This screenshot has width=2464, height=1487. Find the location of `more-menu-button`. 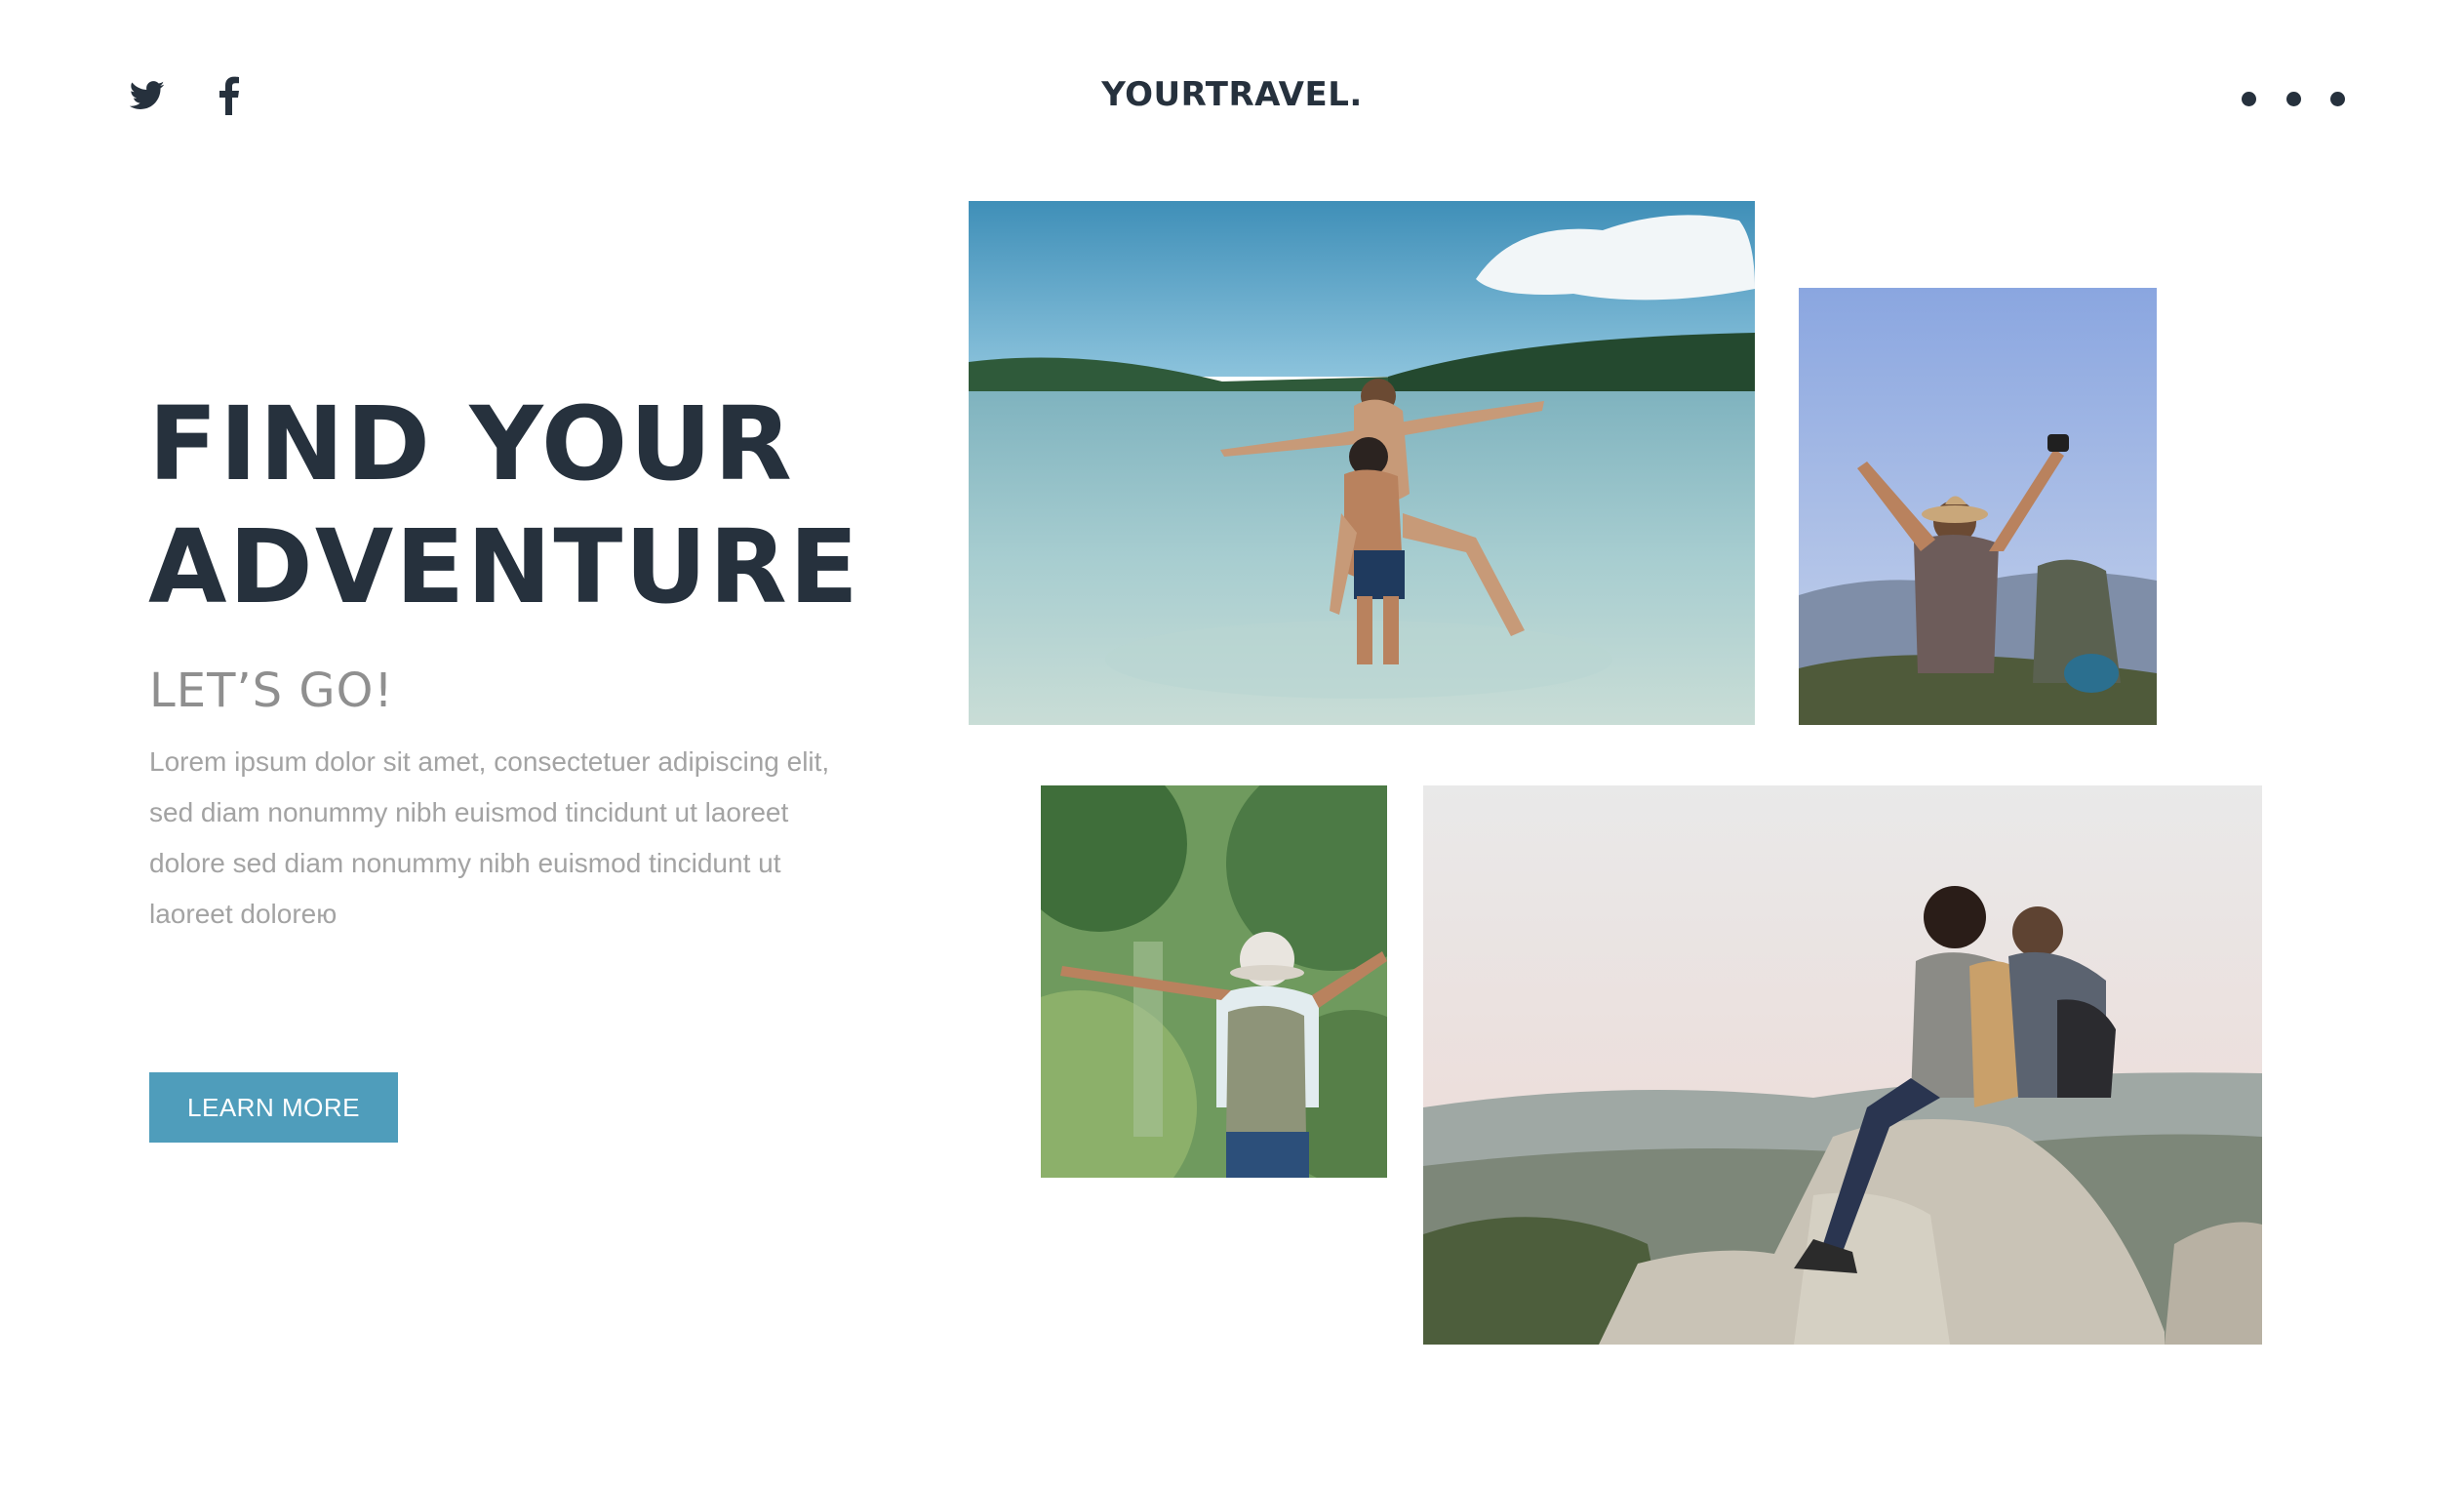

more-menu-button is located at coordinates (2293, 98).